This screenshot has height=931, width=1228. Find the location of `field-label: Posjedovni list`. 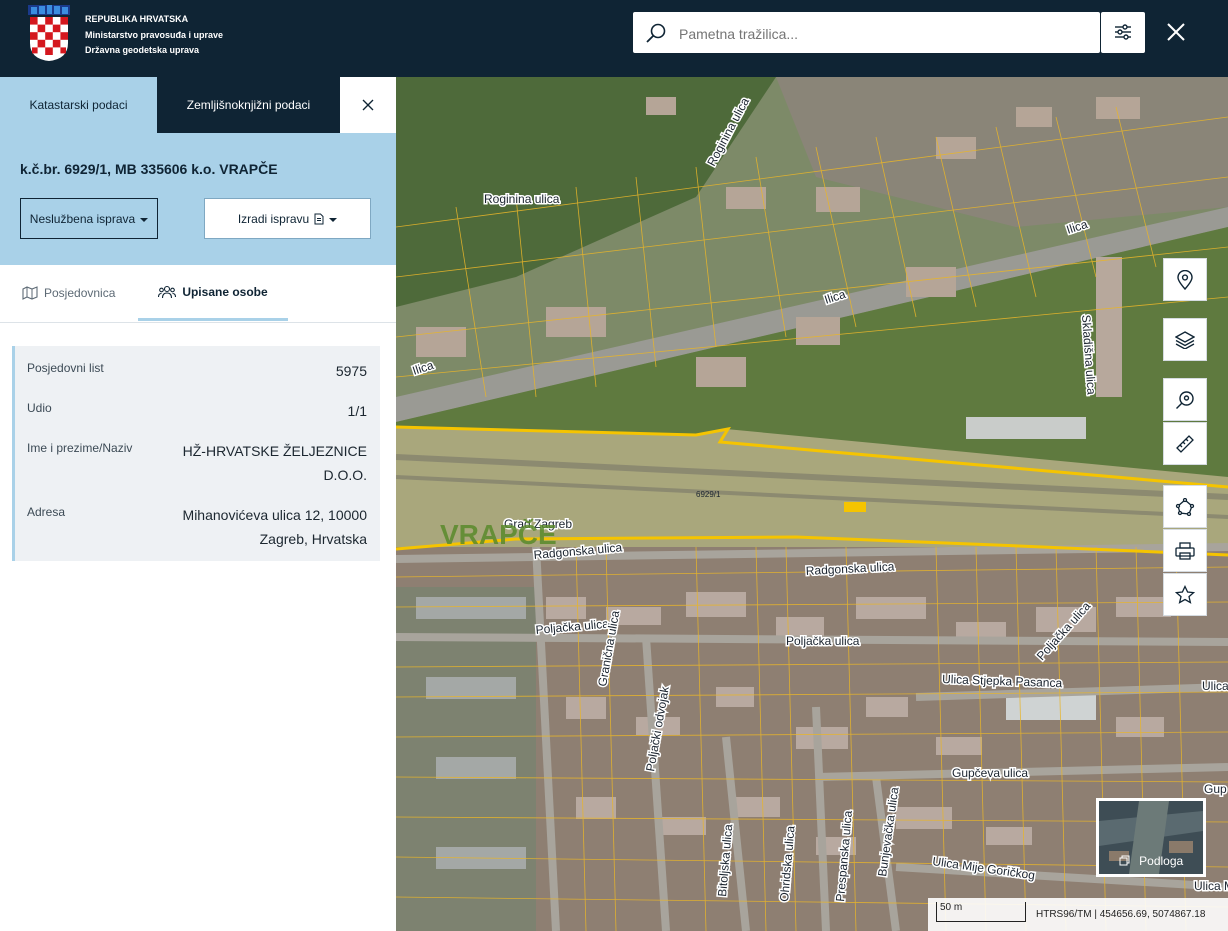

field-label: Posjedovni list is located at coordinates (65, 368).